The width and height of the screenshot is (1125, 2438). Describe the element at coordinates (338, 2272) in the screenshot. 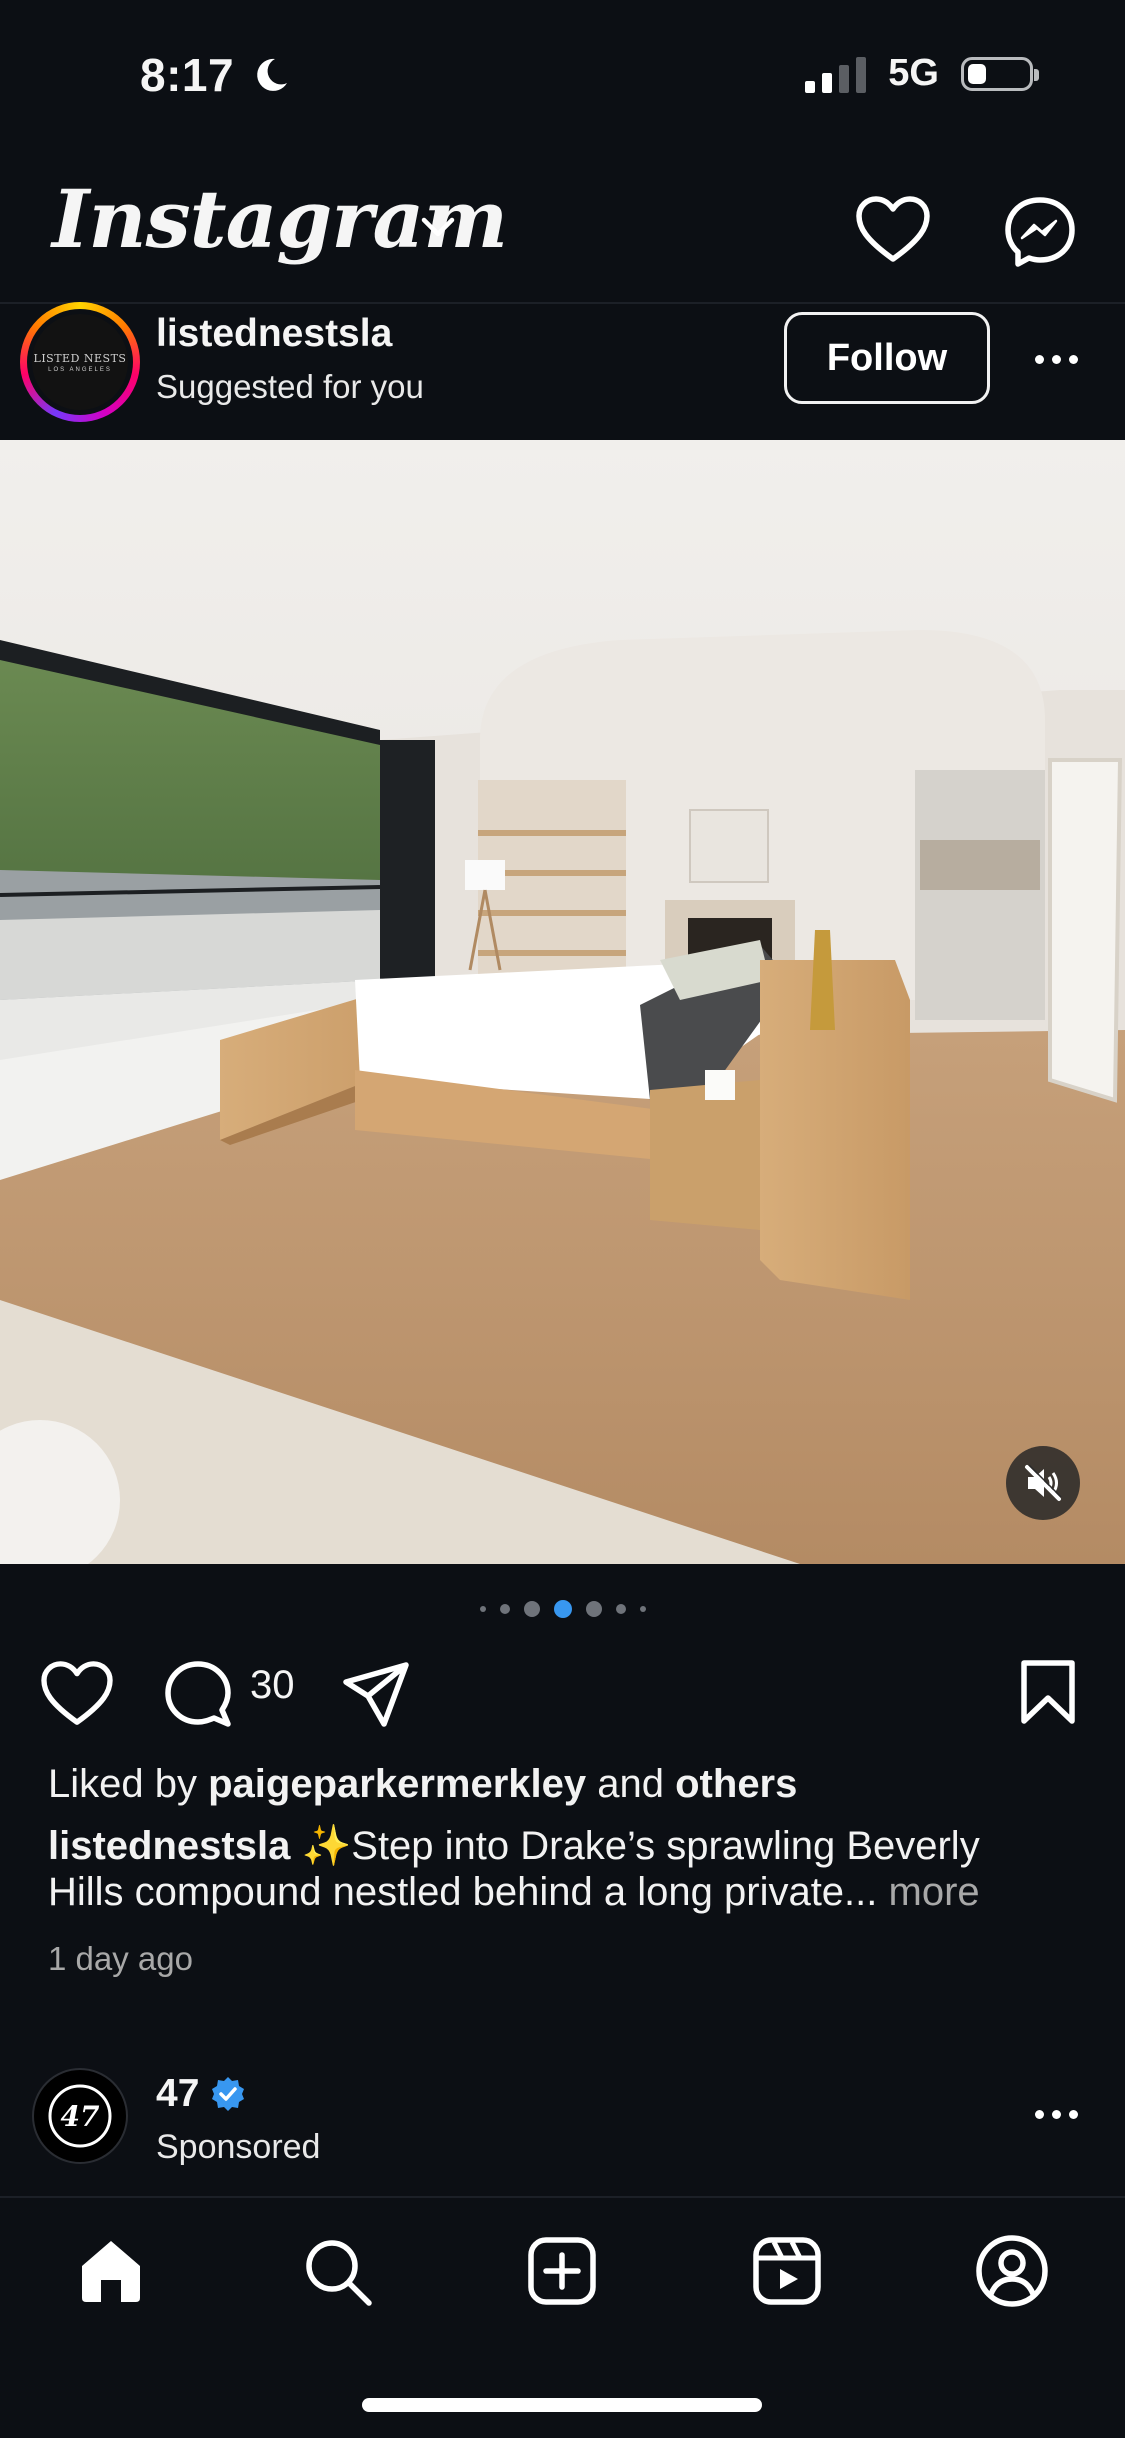

I see `search-icon` at that location.